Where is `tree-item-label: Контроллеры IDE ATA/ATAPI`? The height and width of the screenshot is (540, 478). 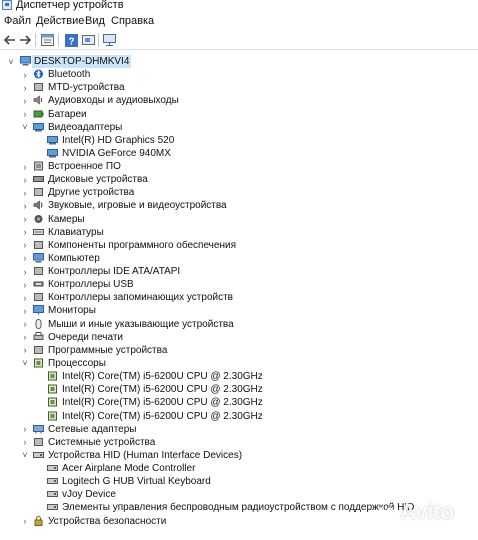
tree-item-label: Контроллеры IDE ATA/ATAPI is located at coordinates (114, 272).